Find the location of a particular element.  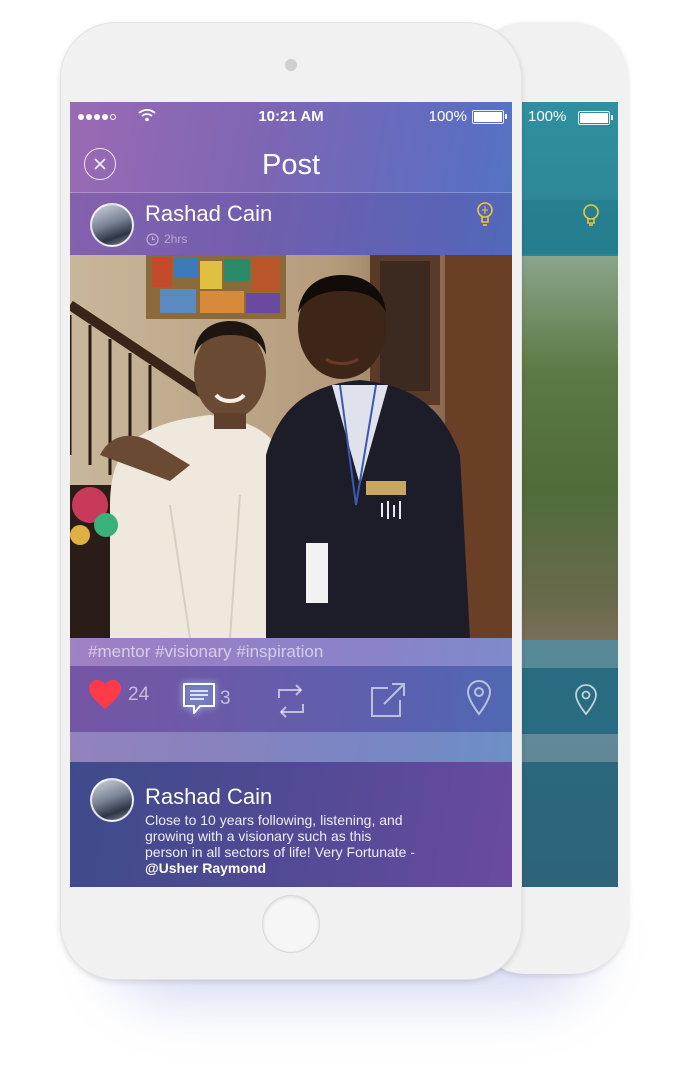

back-battery-icon is located at coordinates (595, 118).